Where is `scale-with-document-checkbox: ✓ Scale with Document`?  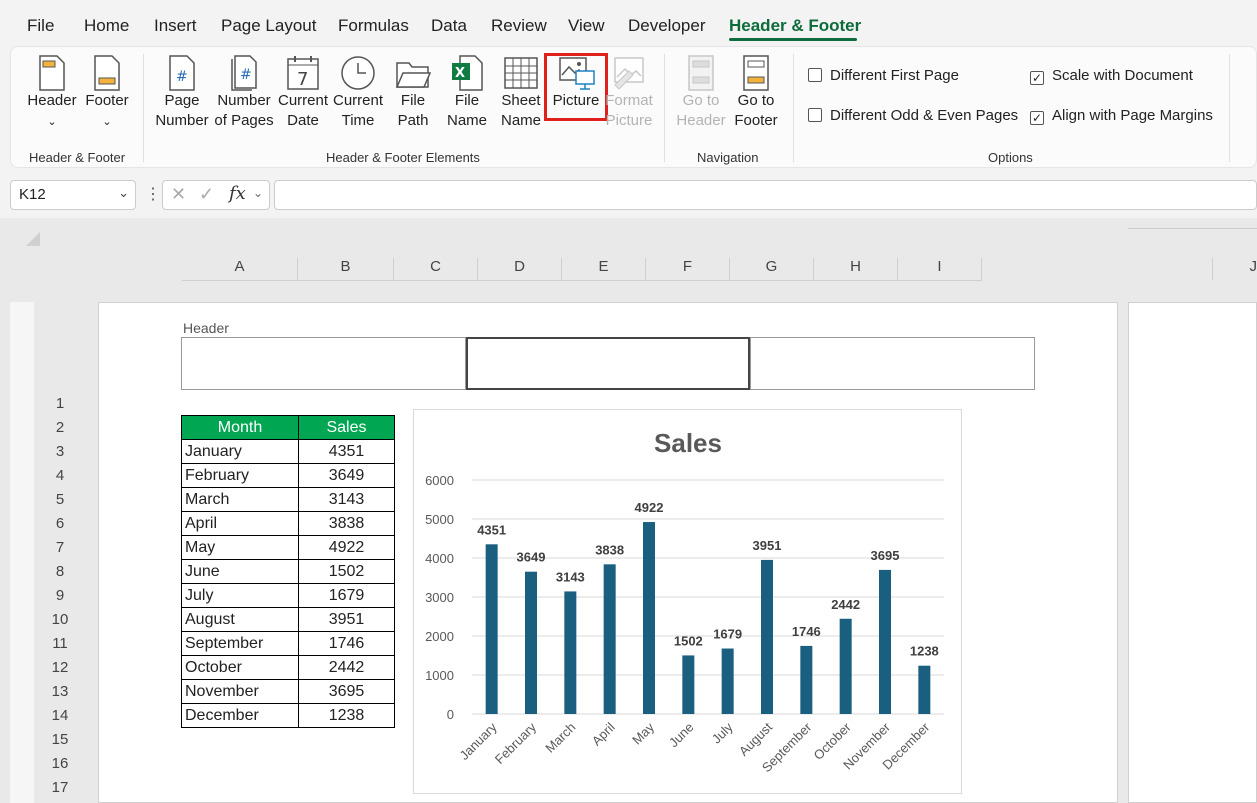 scale-with-document-checkbox: ✓ Scale with Document is located at coordinates (1111, 76).